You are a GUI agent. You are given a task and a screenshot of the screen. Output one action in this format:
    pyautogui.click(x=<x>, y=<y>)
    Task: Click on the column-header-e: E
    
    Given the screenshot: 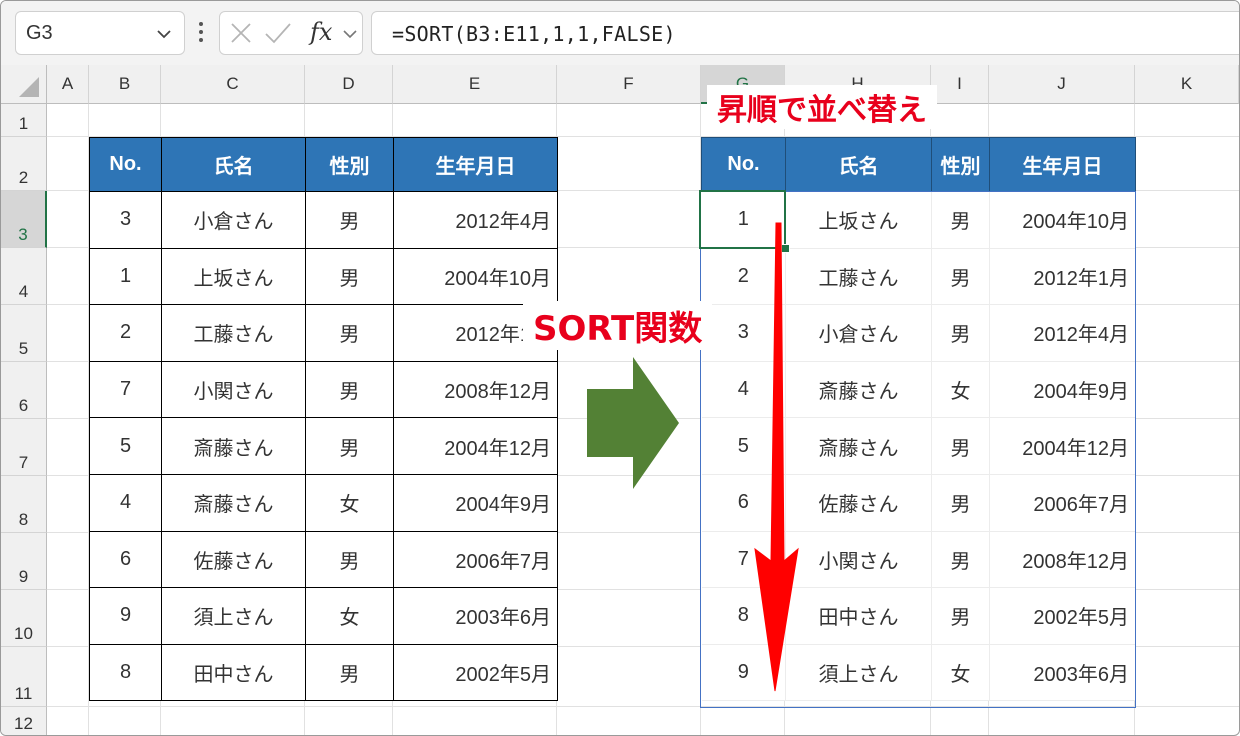 What is the action you would take?
    pyautogui.click(x=475, y=84)
    